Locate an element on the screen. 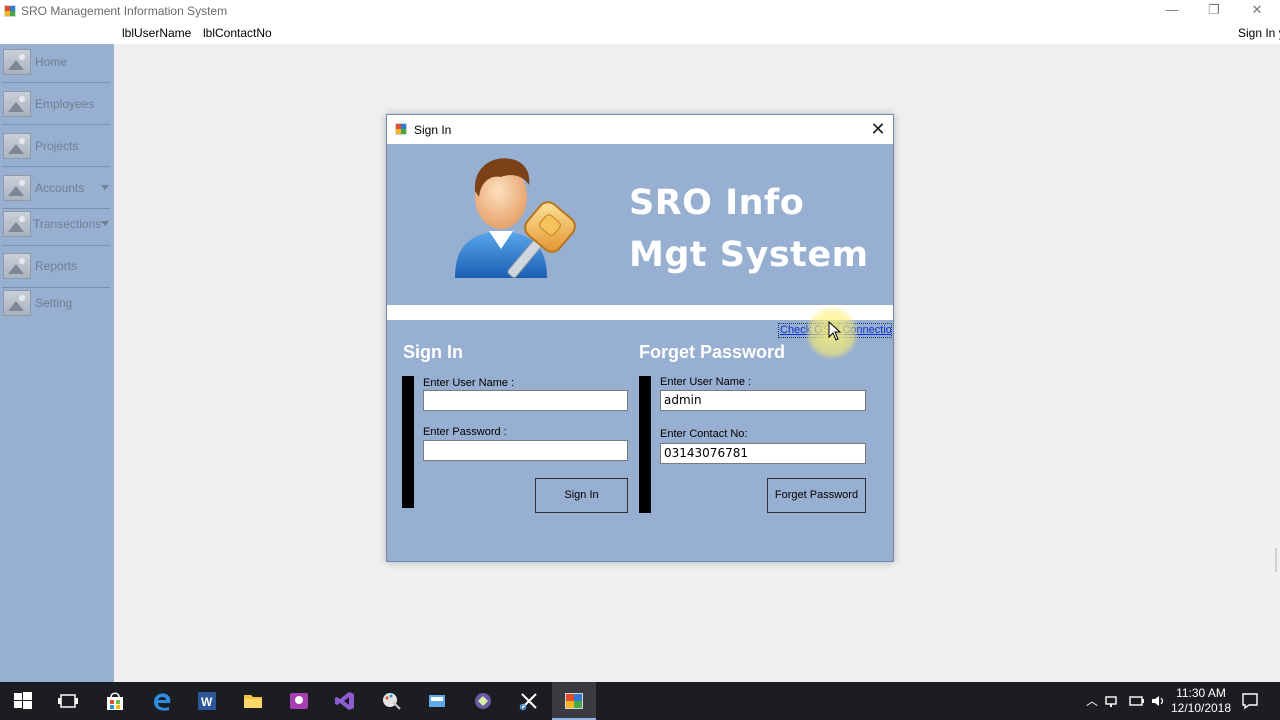  taskbar-clock: 11:30 AM 12/10/2018 is located at coordinates (1201, 701).